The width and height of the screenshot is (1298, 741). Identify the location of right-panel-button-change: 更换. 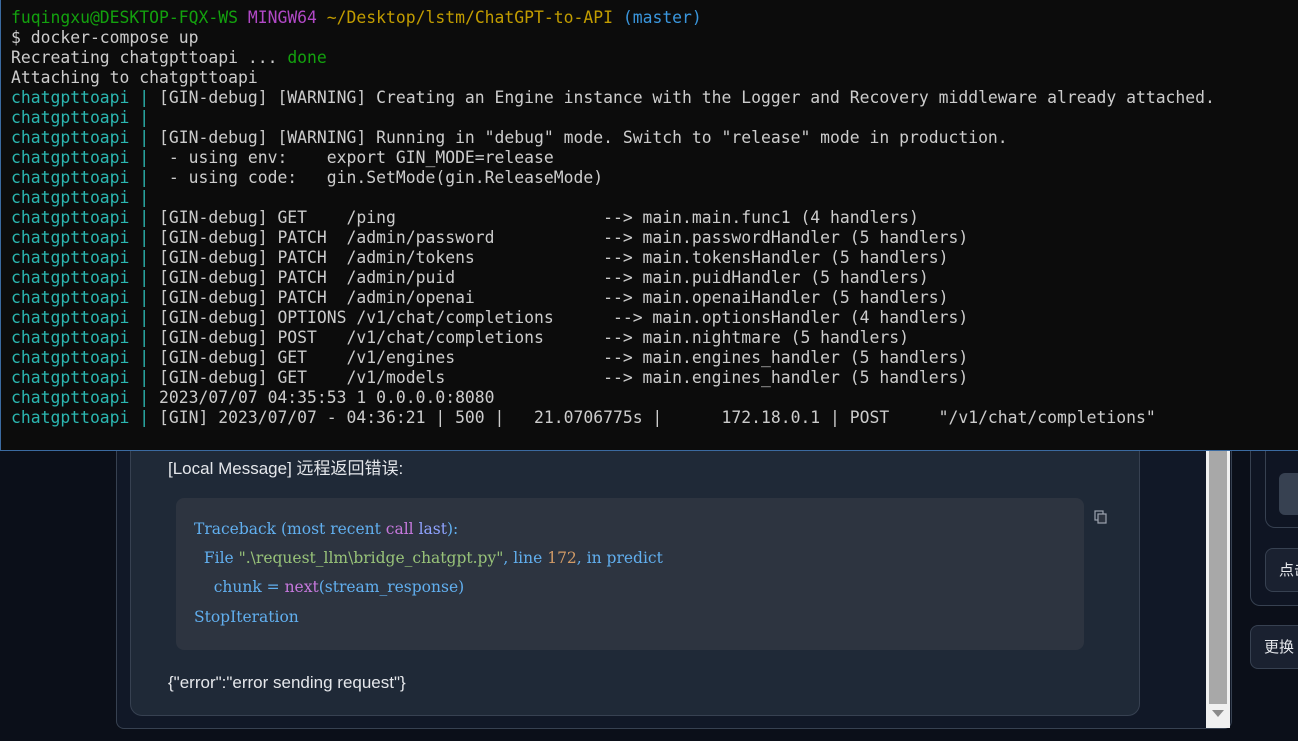
(1274, 647).